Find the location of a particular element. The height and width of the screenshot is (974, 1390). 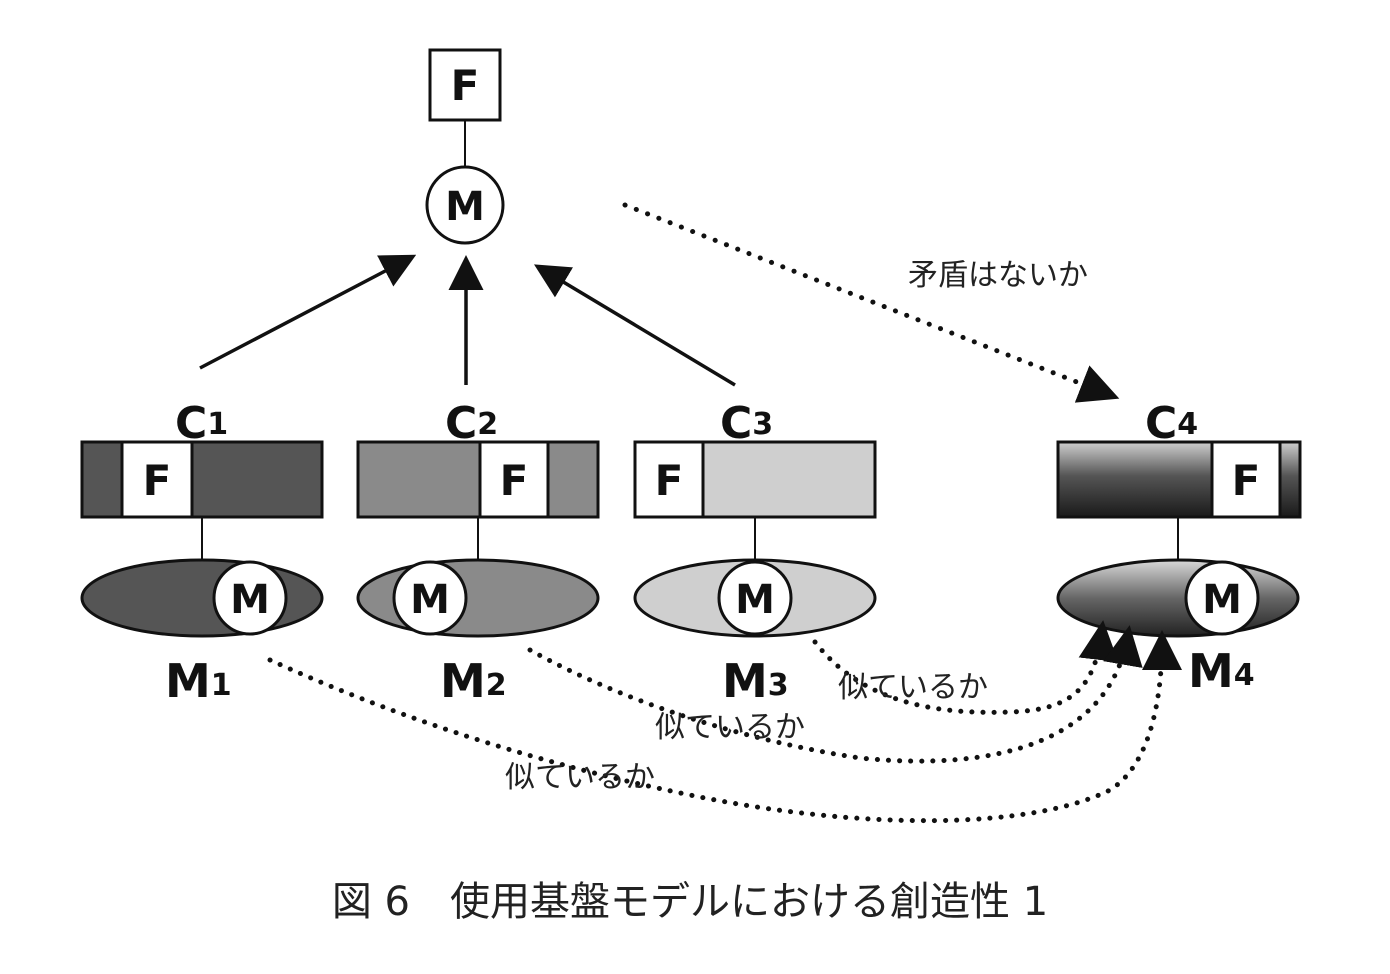

schema-node: F M is located at coordinates (465, 146).